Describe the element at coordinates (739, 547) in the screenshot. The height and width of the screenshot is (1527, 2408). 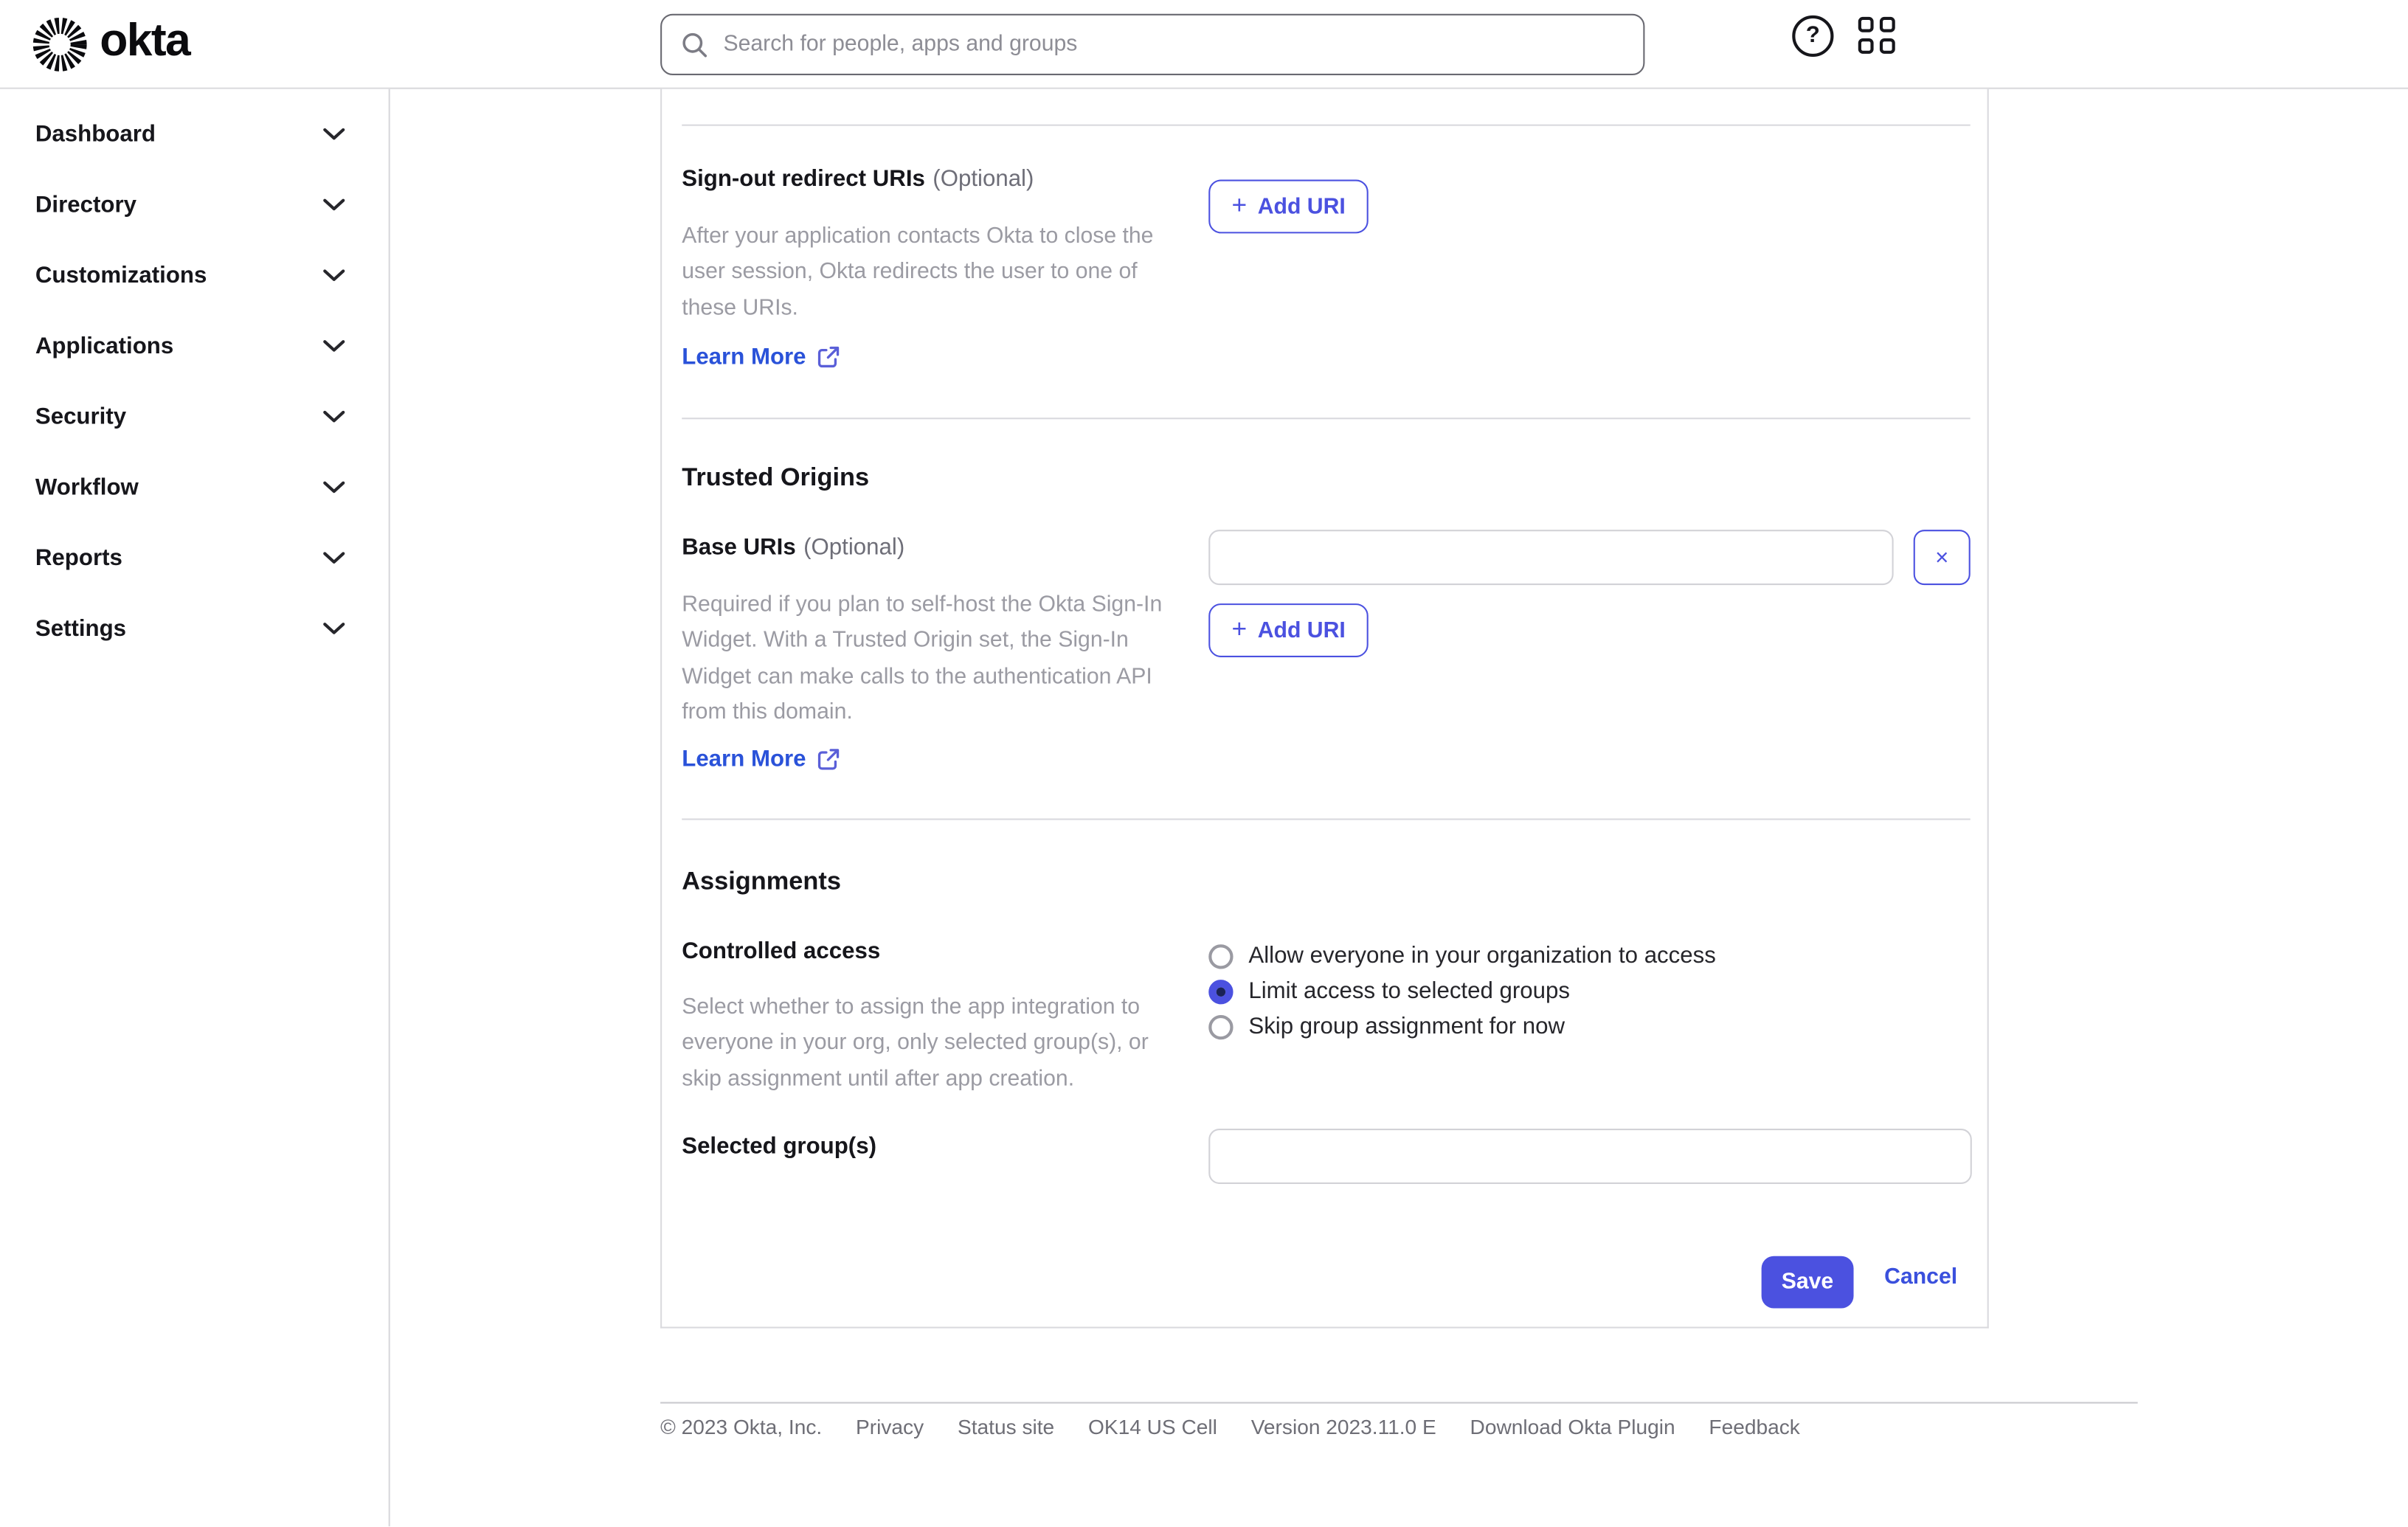
I see `field-label-text: Base URIs` at that location.